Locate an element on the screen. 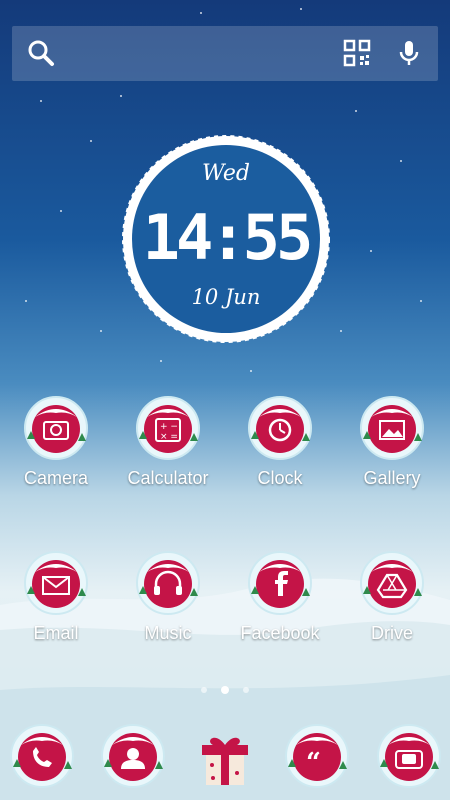  app-calculator: + − × = Calculator is located at coordinates (168, 442).